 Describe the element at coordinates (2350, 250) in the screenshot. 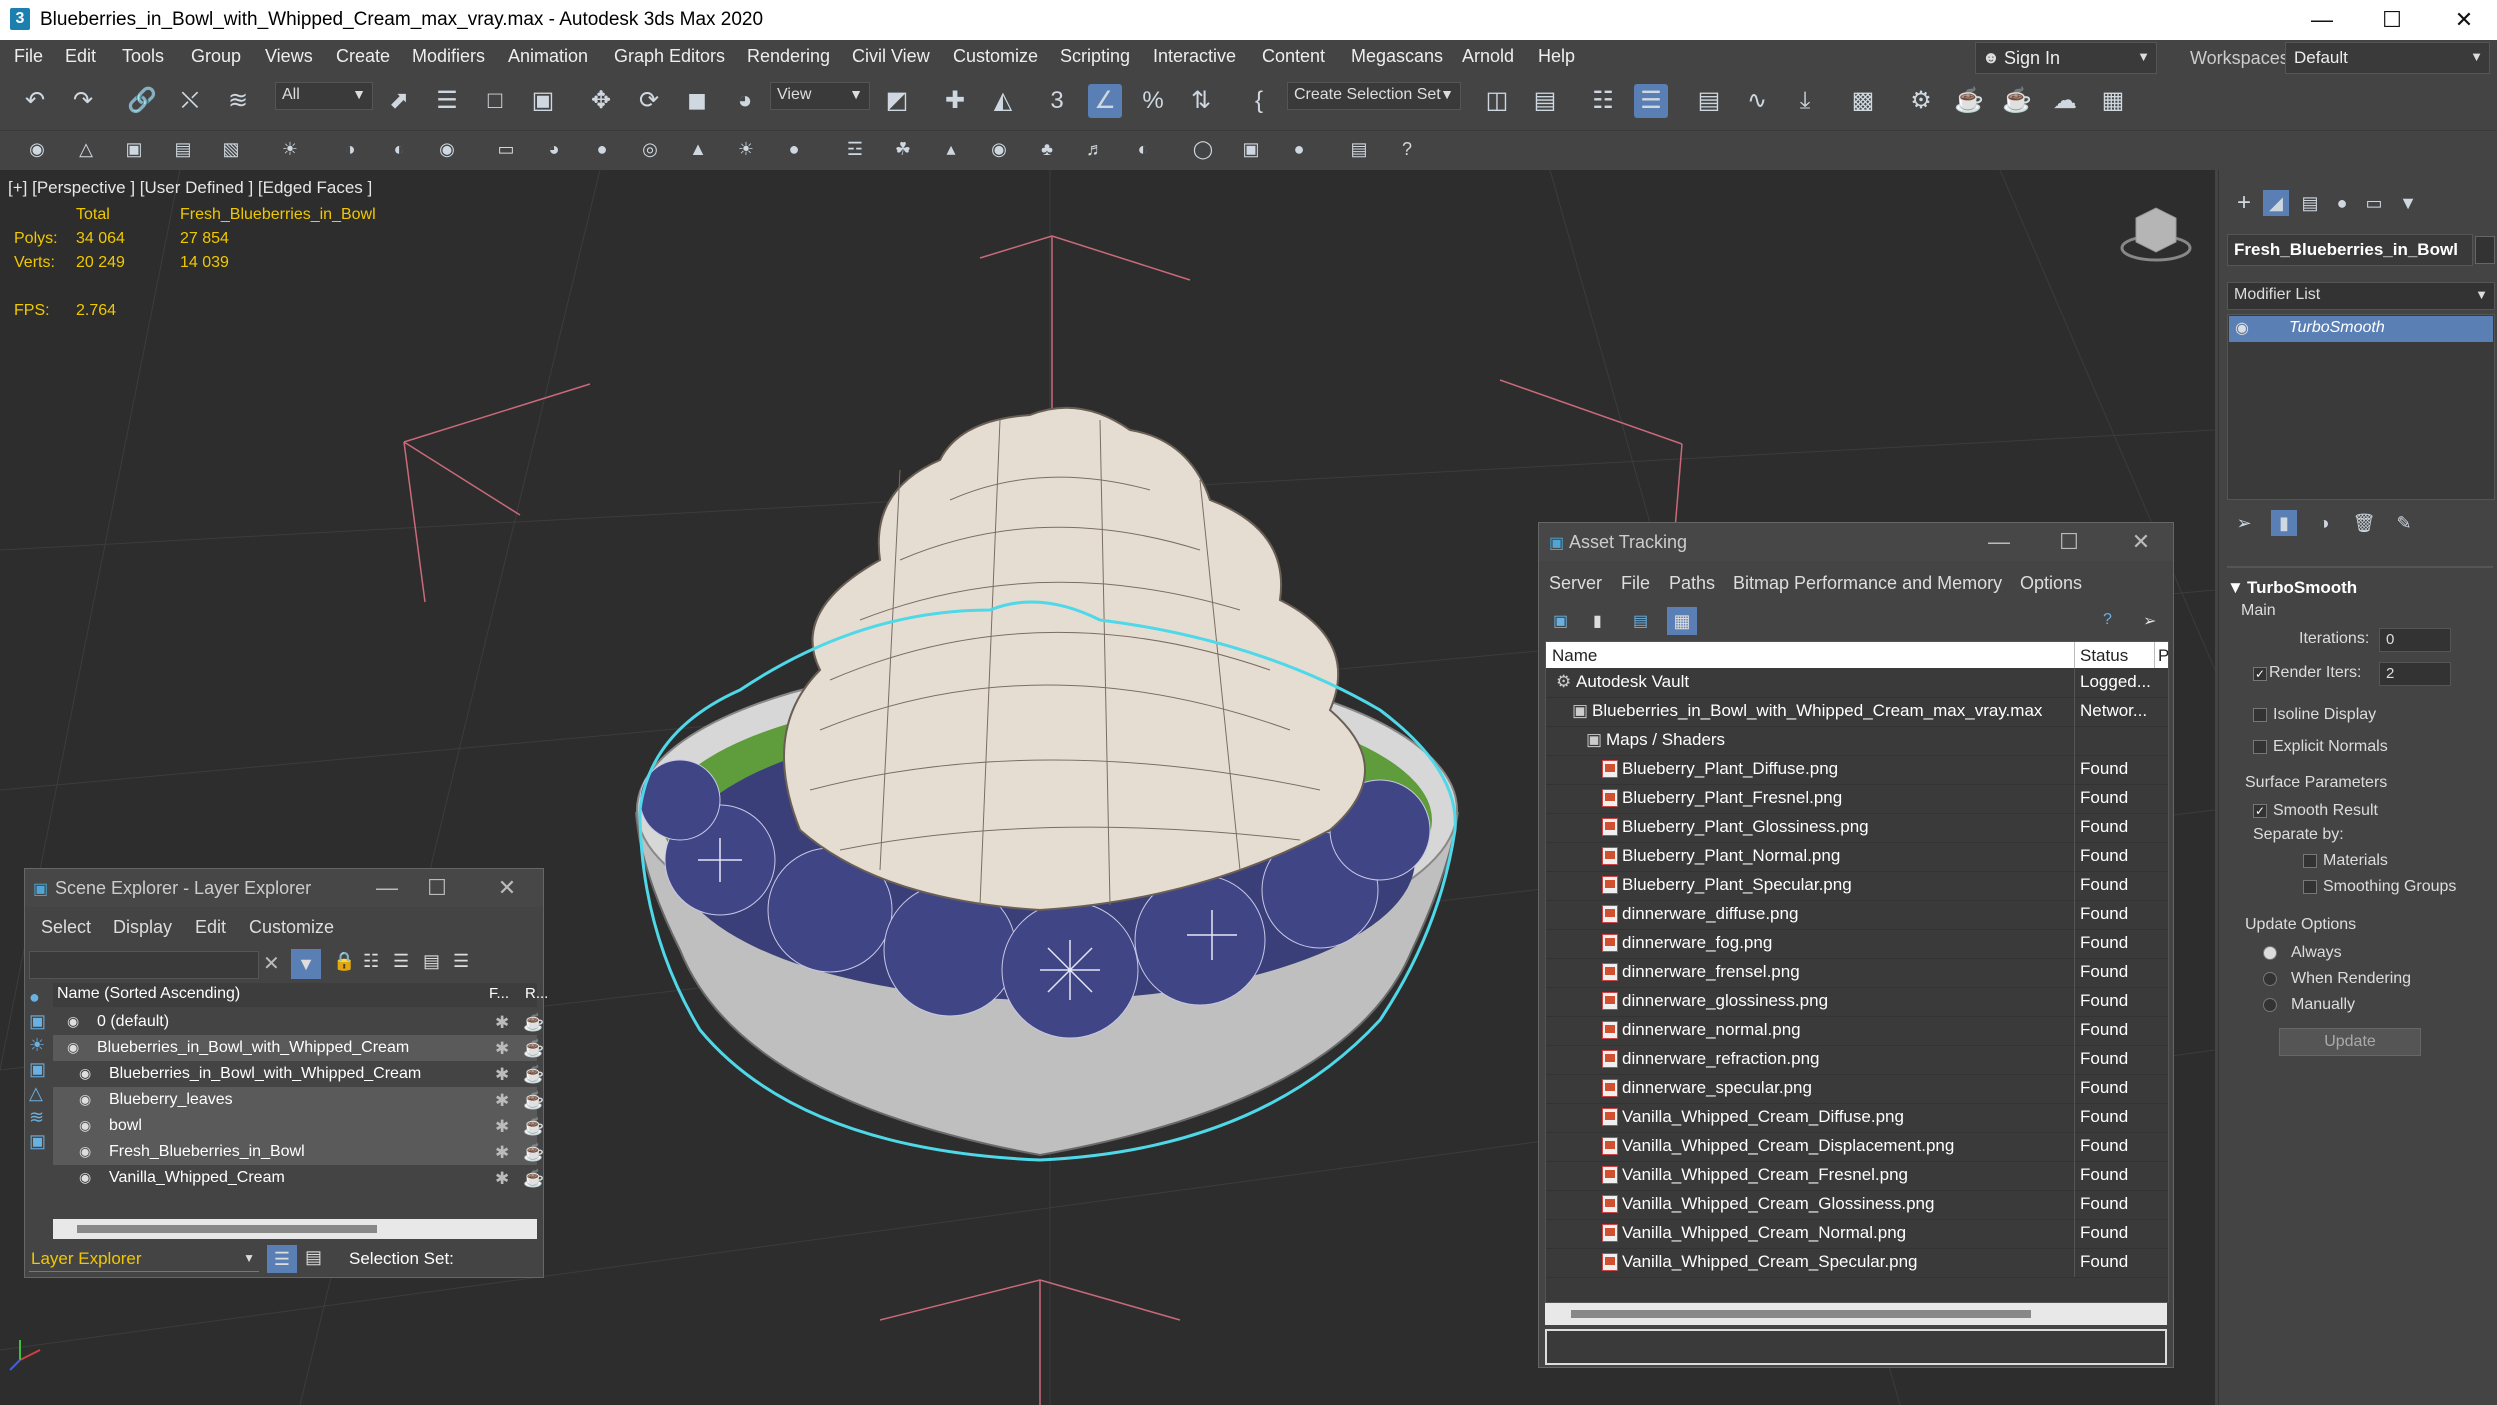

I see `object-name-field: Fresh_Blueberries_in_Bowl` at that location.